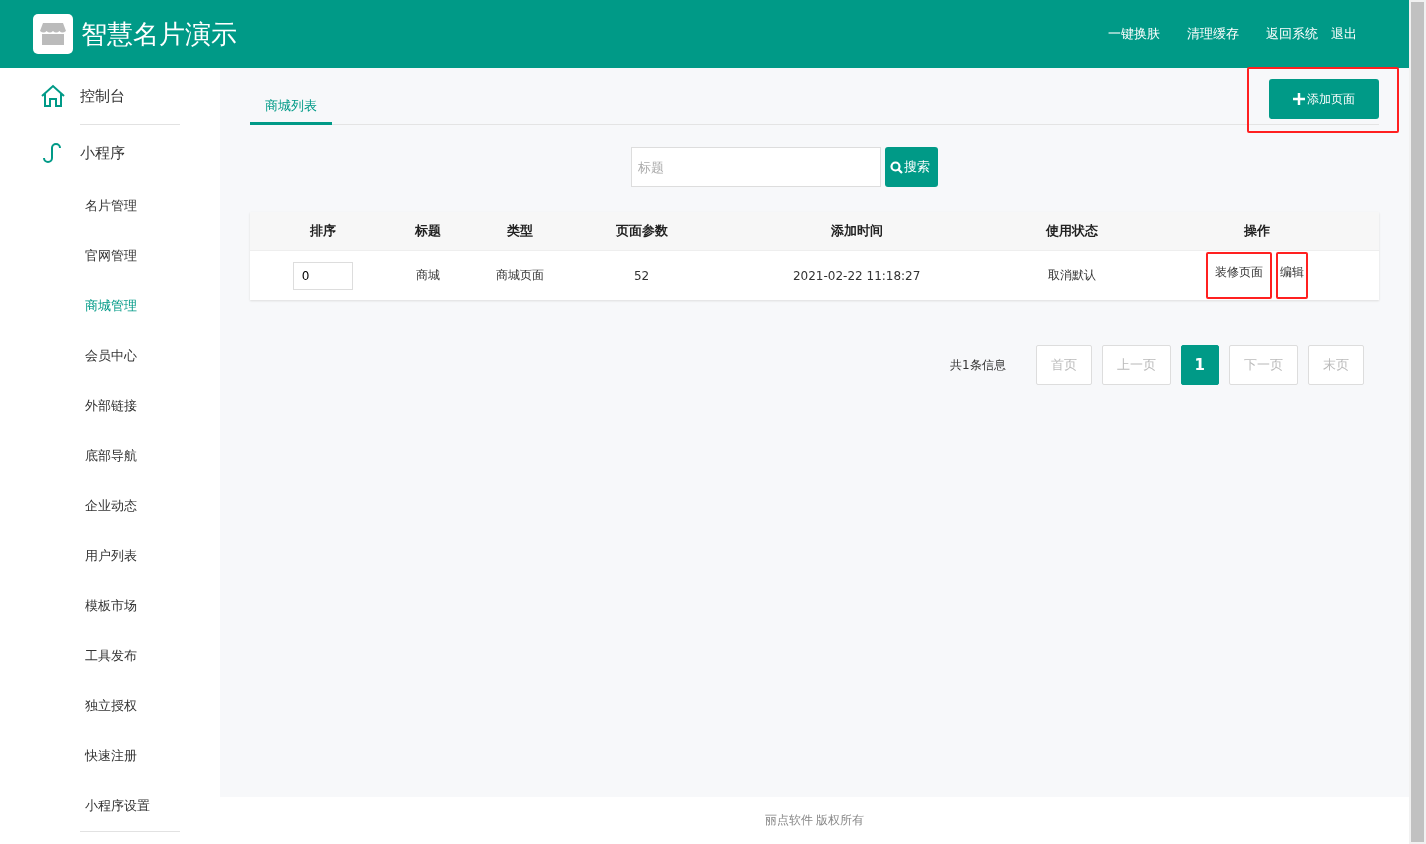 The width and height of the screenshot is (1426, 844). What do you see at coordinates (110, 96) in the screenshot?
I see `menu-section: 控制台` at bounding box center [110, 96].